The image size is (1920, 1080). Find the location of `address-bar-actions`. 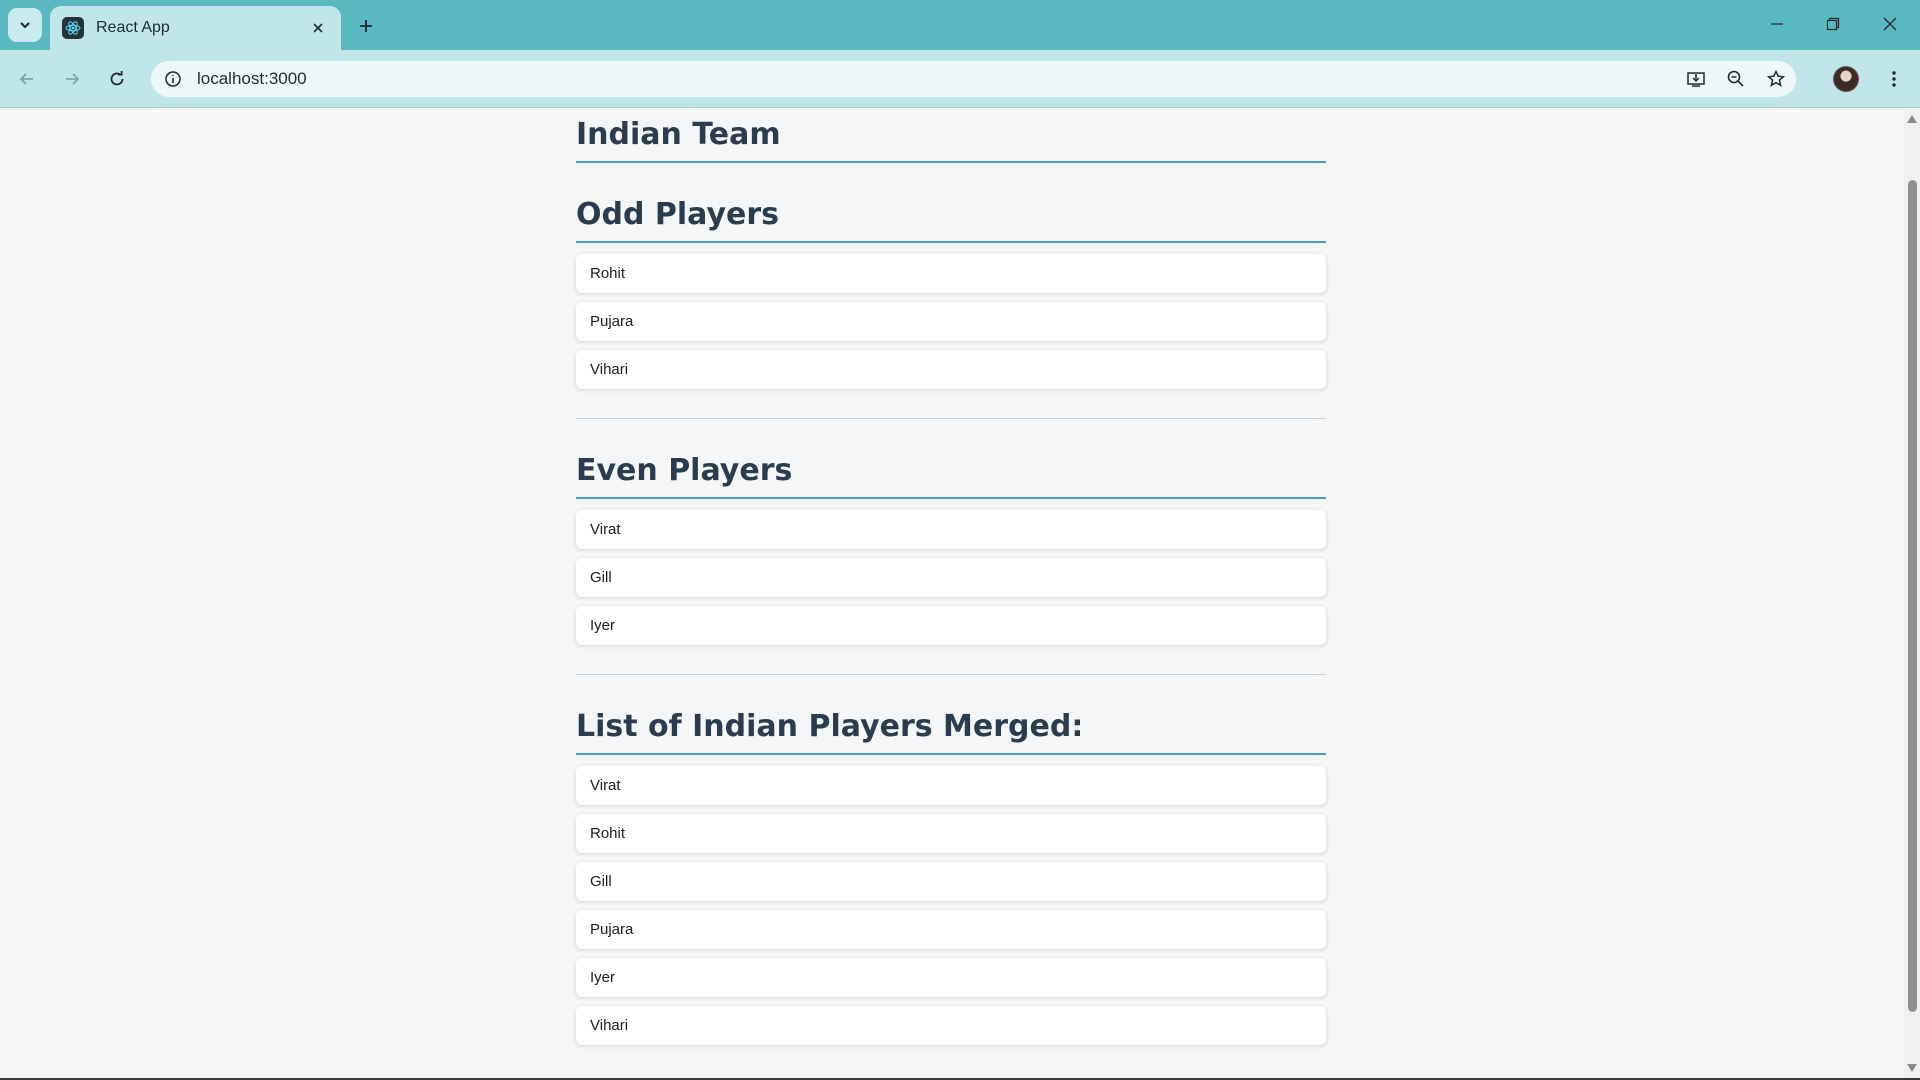

address-bar-actions is located at coordinates (1736, 79).